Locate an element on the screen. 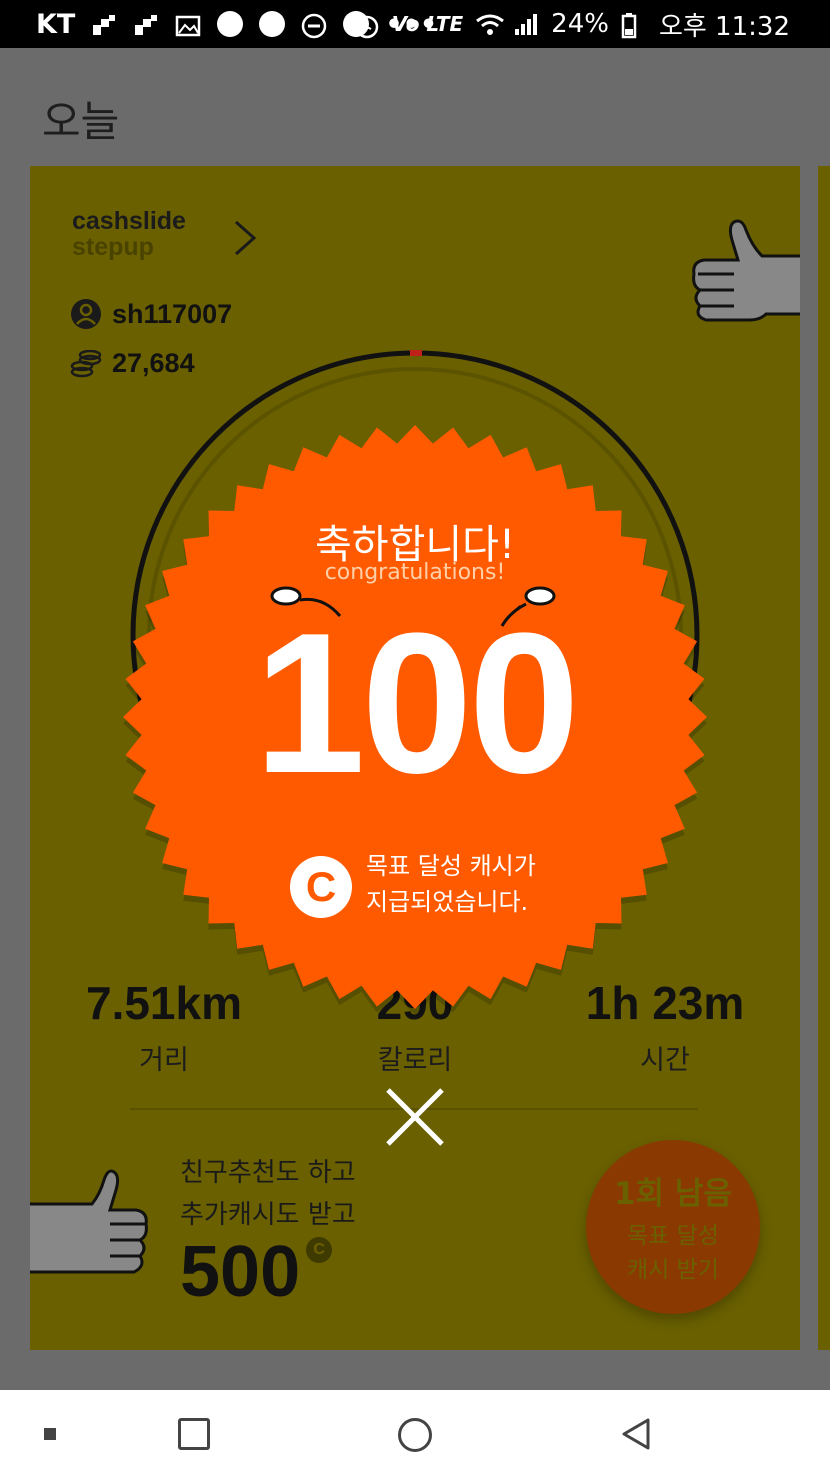  navigation-bar is located at coordinates (415, 1433).